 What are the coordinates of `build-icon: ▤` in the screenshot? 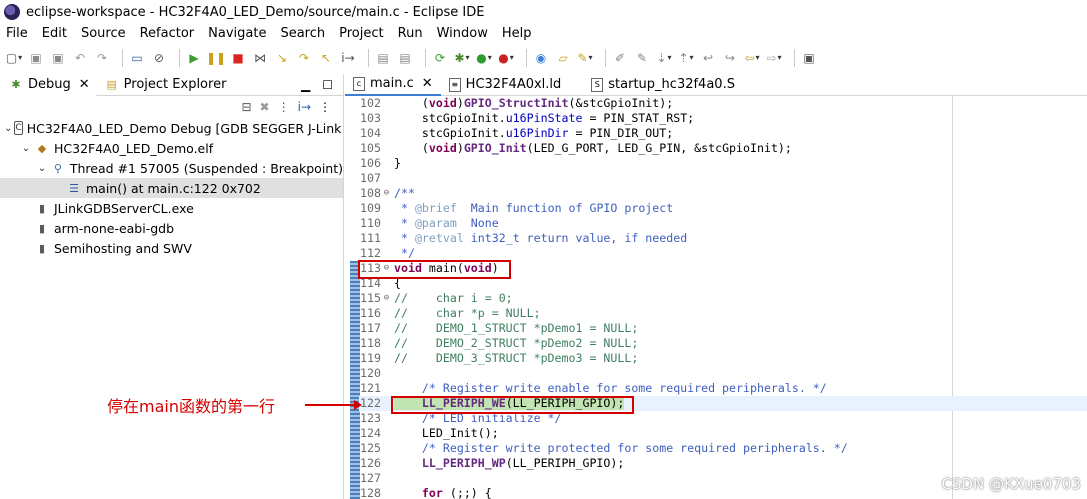 It's located at (383, 58).